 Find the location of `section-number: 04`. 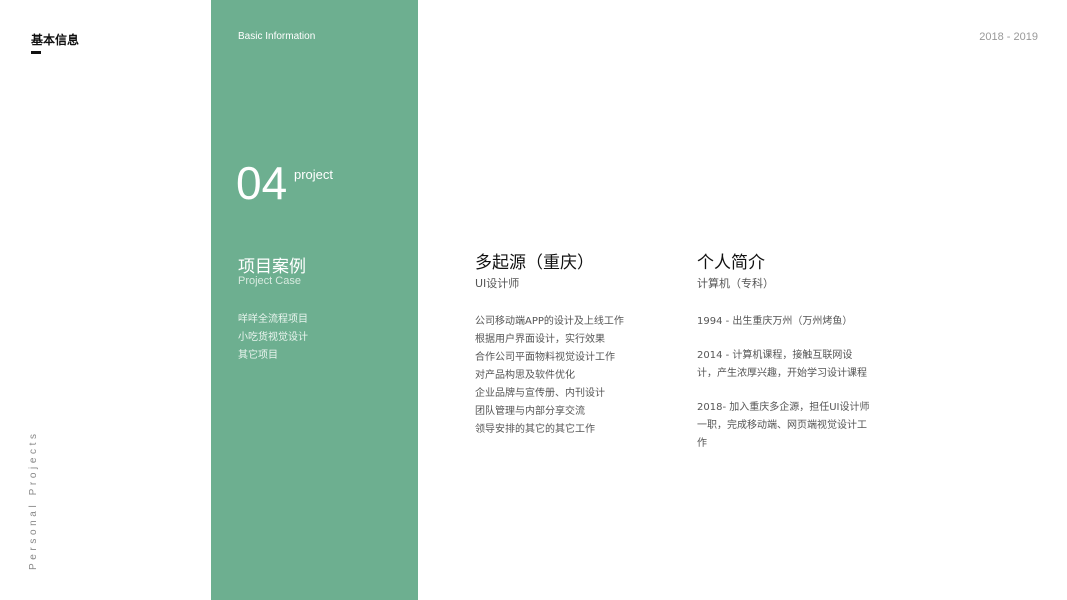

section-number: 04 is located at coordinates (262, 183).